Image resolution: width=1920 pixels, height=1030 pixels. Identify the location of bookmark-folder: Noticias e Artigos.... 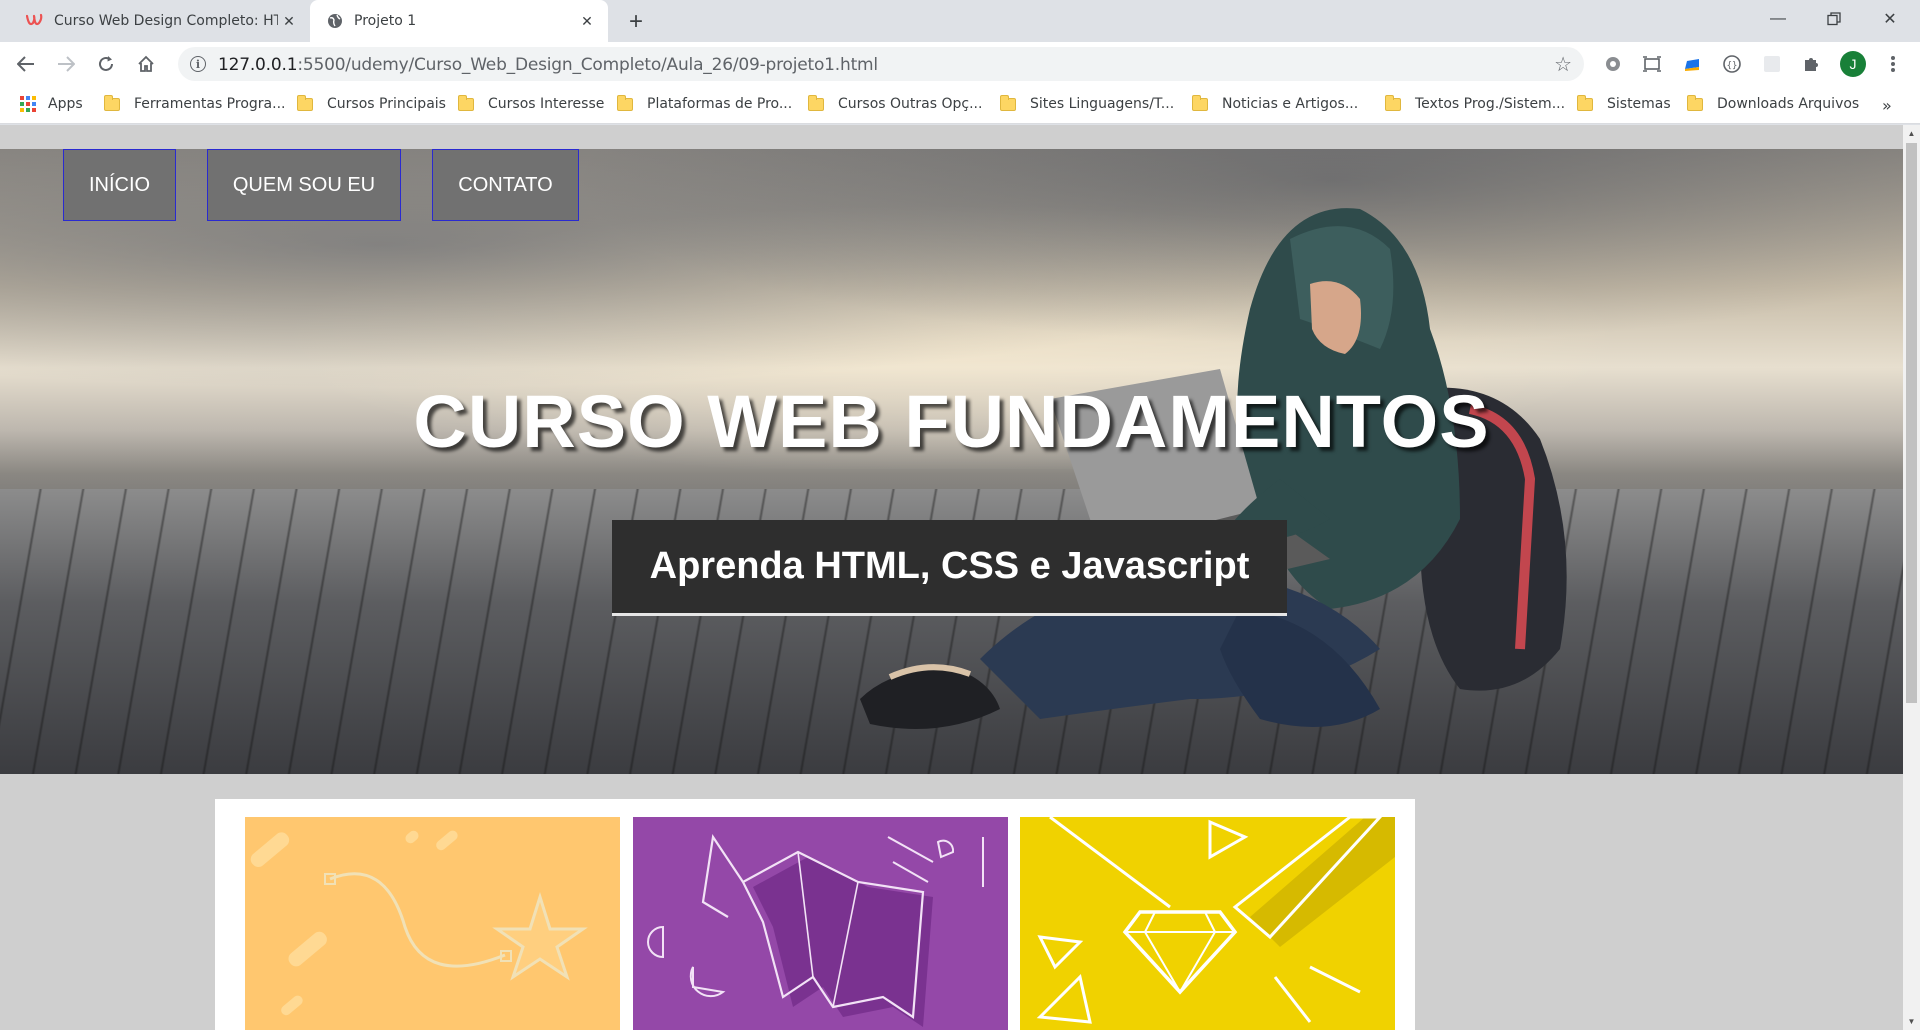
(1275, 103).